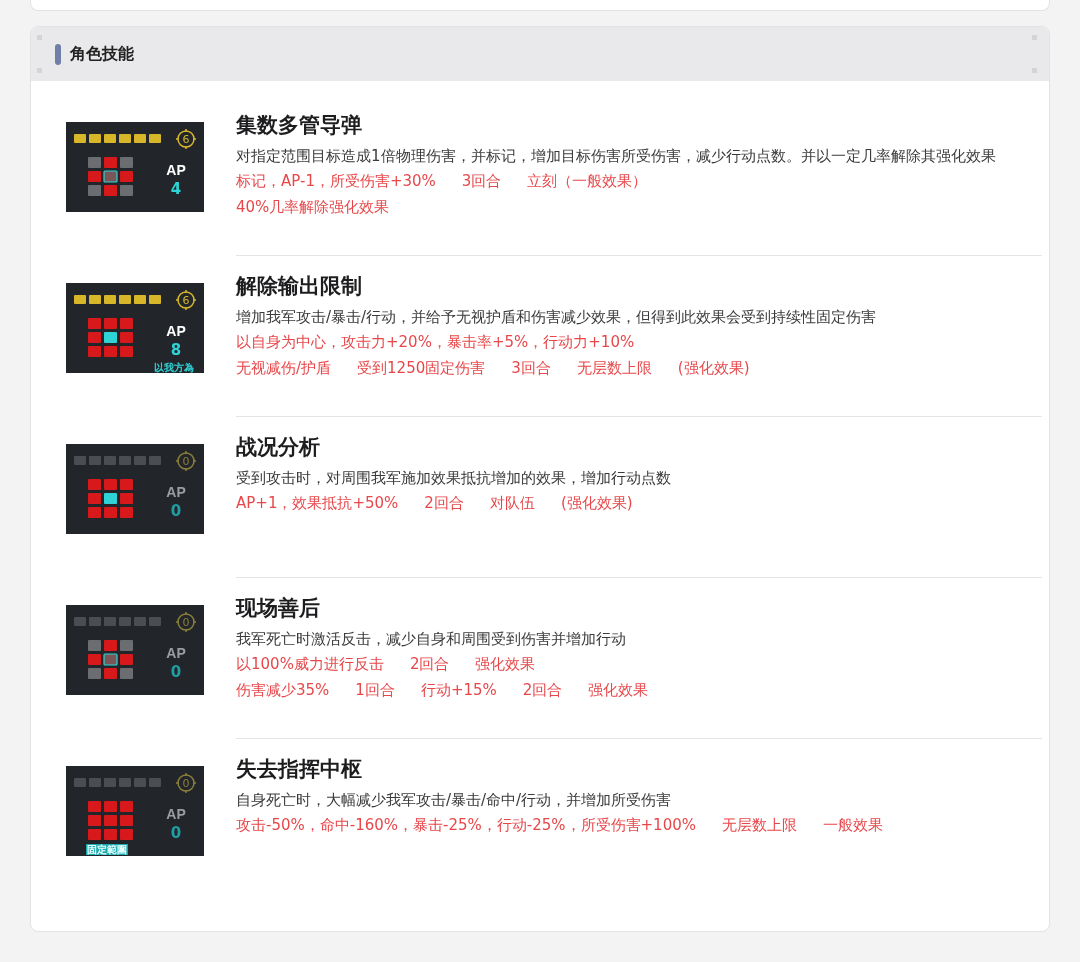 This screenshot has height=962, width=1080. I want to click on skill-description: 我军死亡时激活反击，减少自身和周围受到伤害并增加行动, so click(431, 639).